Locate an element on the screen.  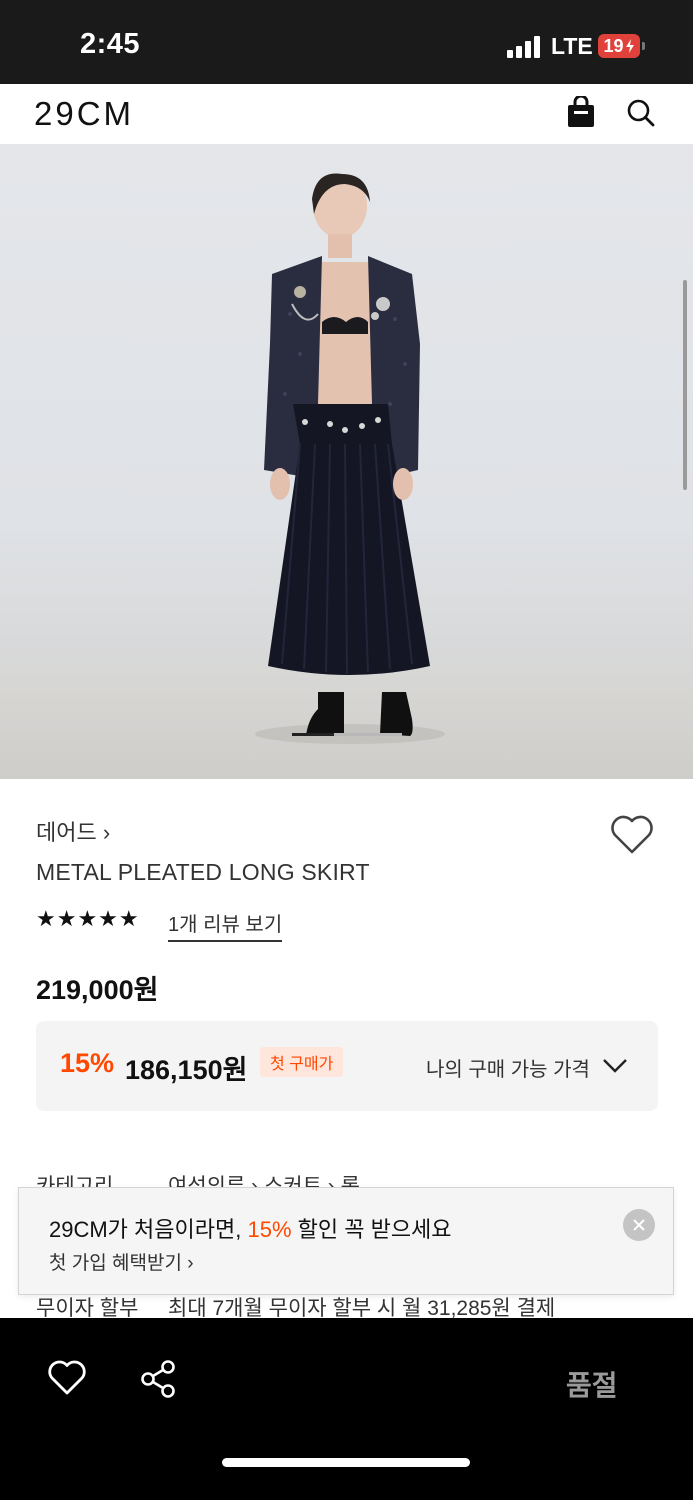
shopping-bag-icon is located at coordinates (581, 112).